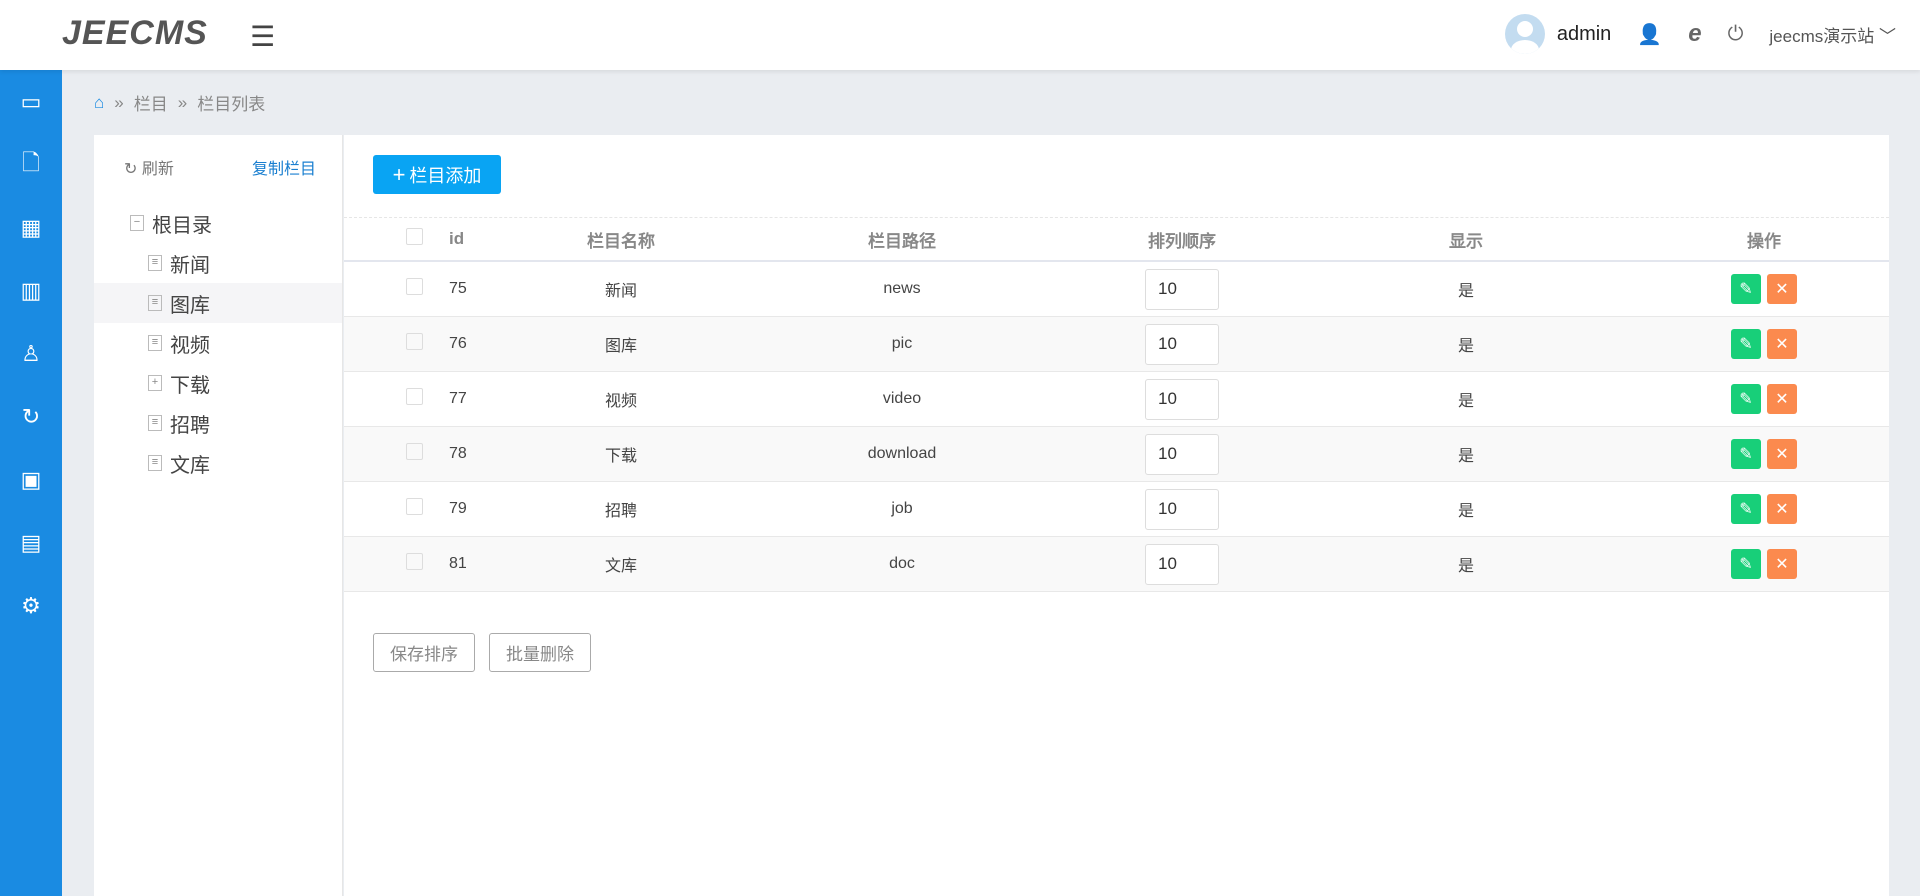  I want to click on cell-id: 79, so click(458, 508).